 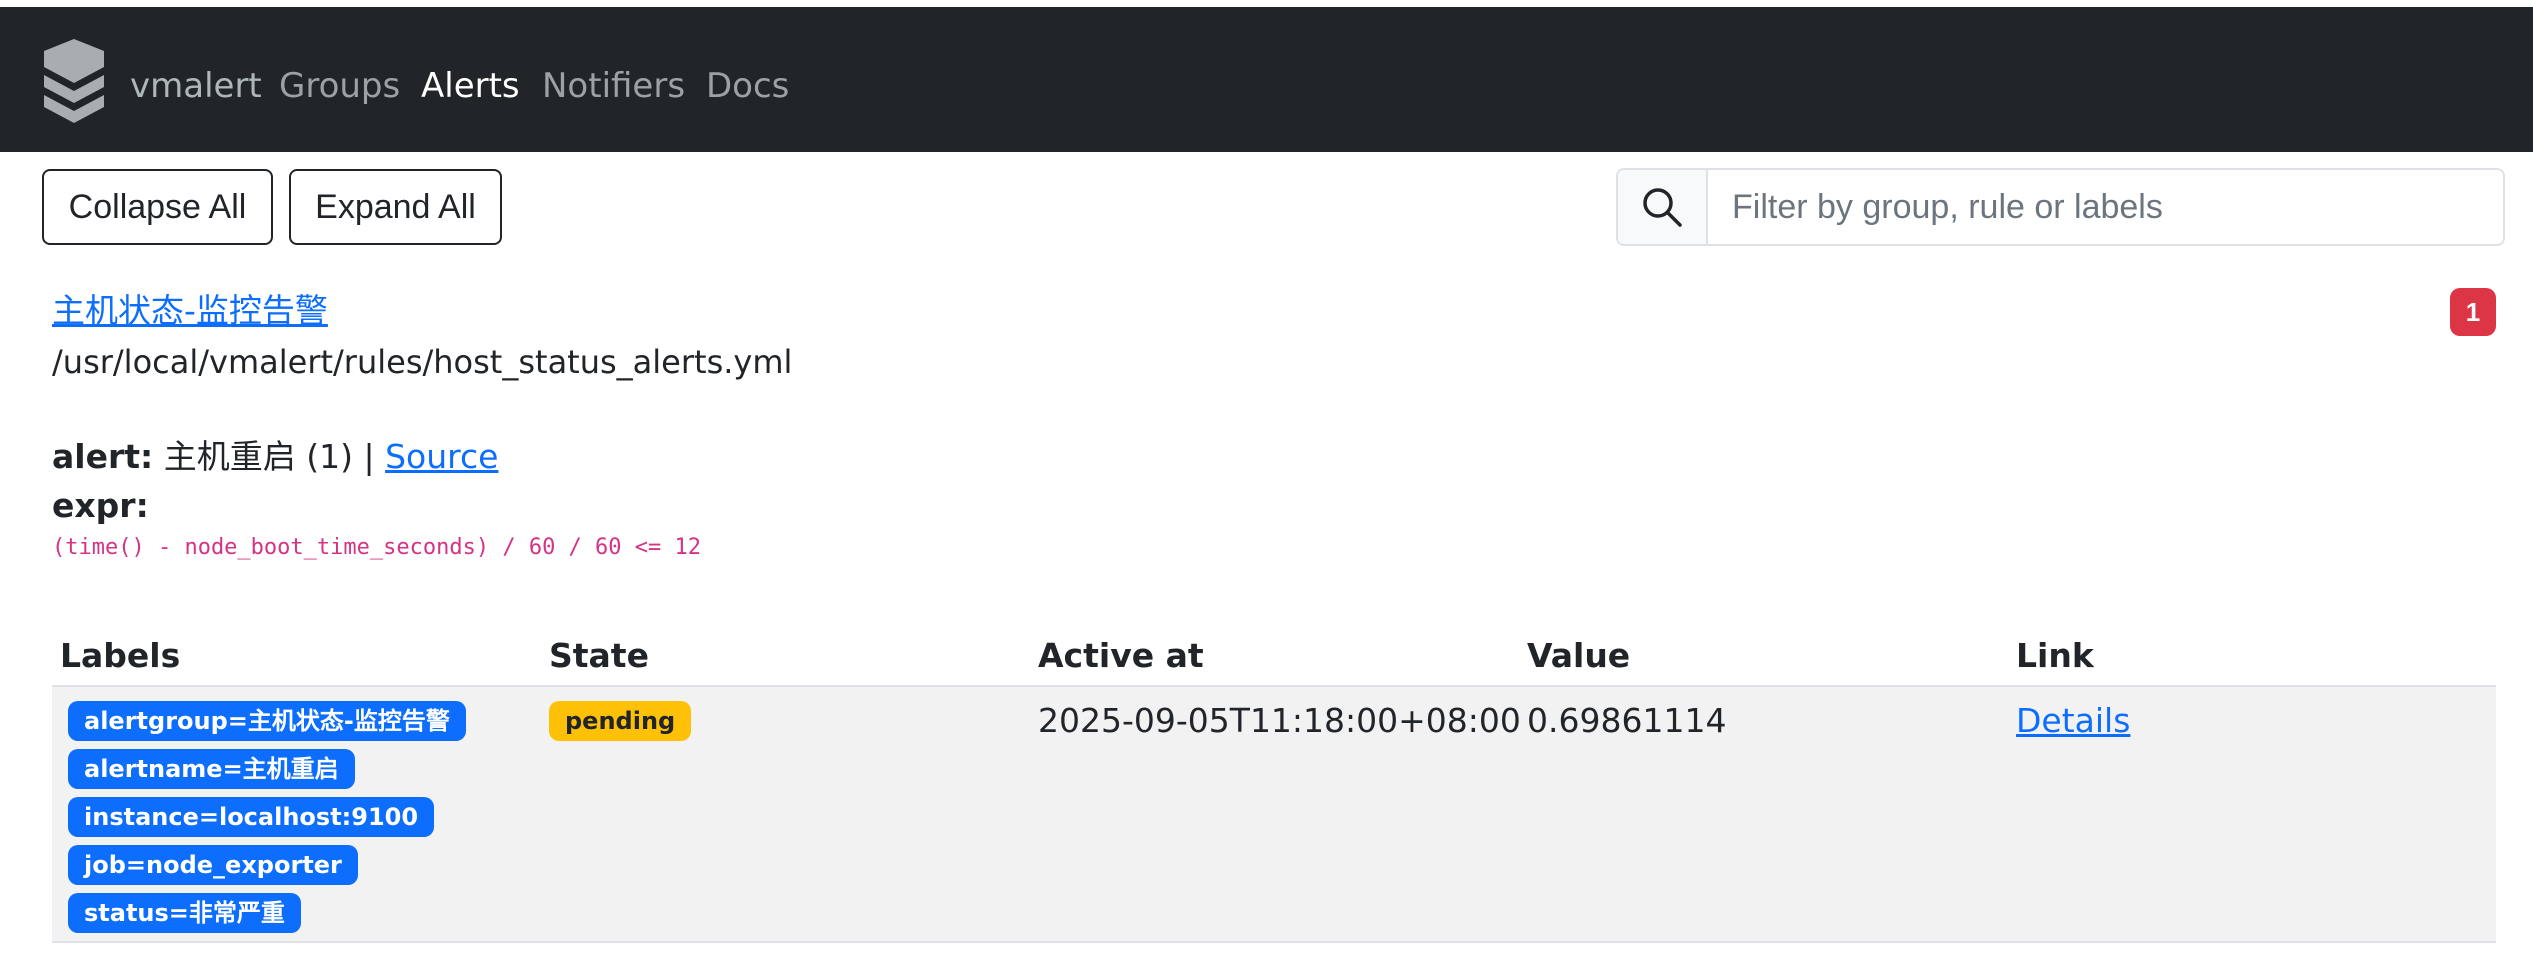 I want to click on search-icon, so click(x=1663, y=207).